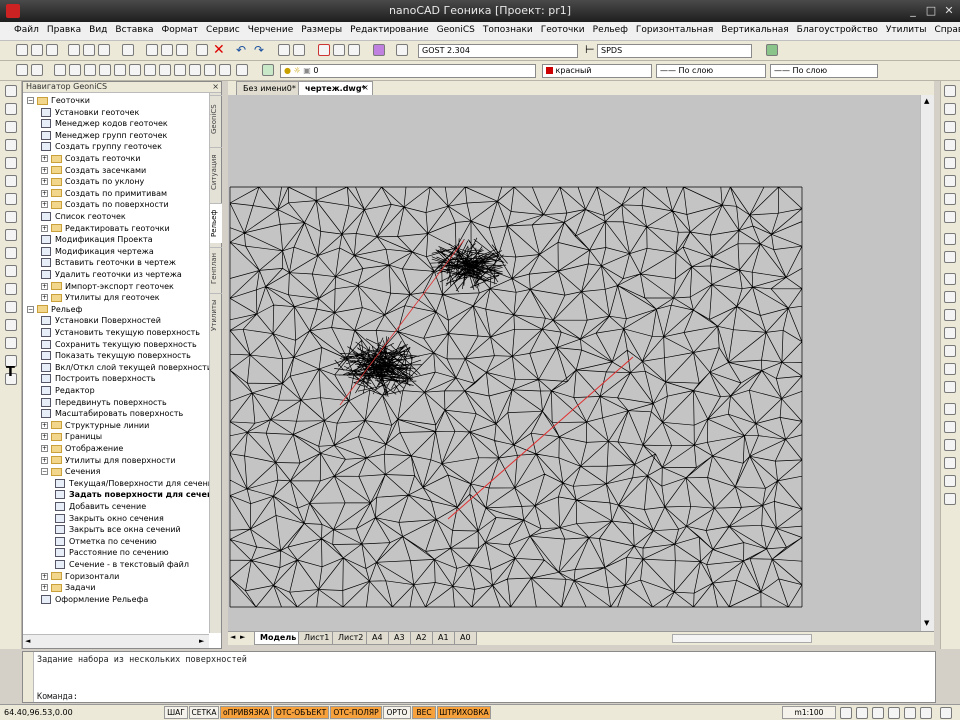 This screenshot has width=960, height=720. I want to click on otrack-object-toggle: ОТС-ОБЪЕКТ, so click(301, 712).